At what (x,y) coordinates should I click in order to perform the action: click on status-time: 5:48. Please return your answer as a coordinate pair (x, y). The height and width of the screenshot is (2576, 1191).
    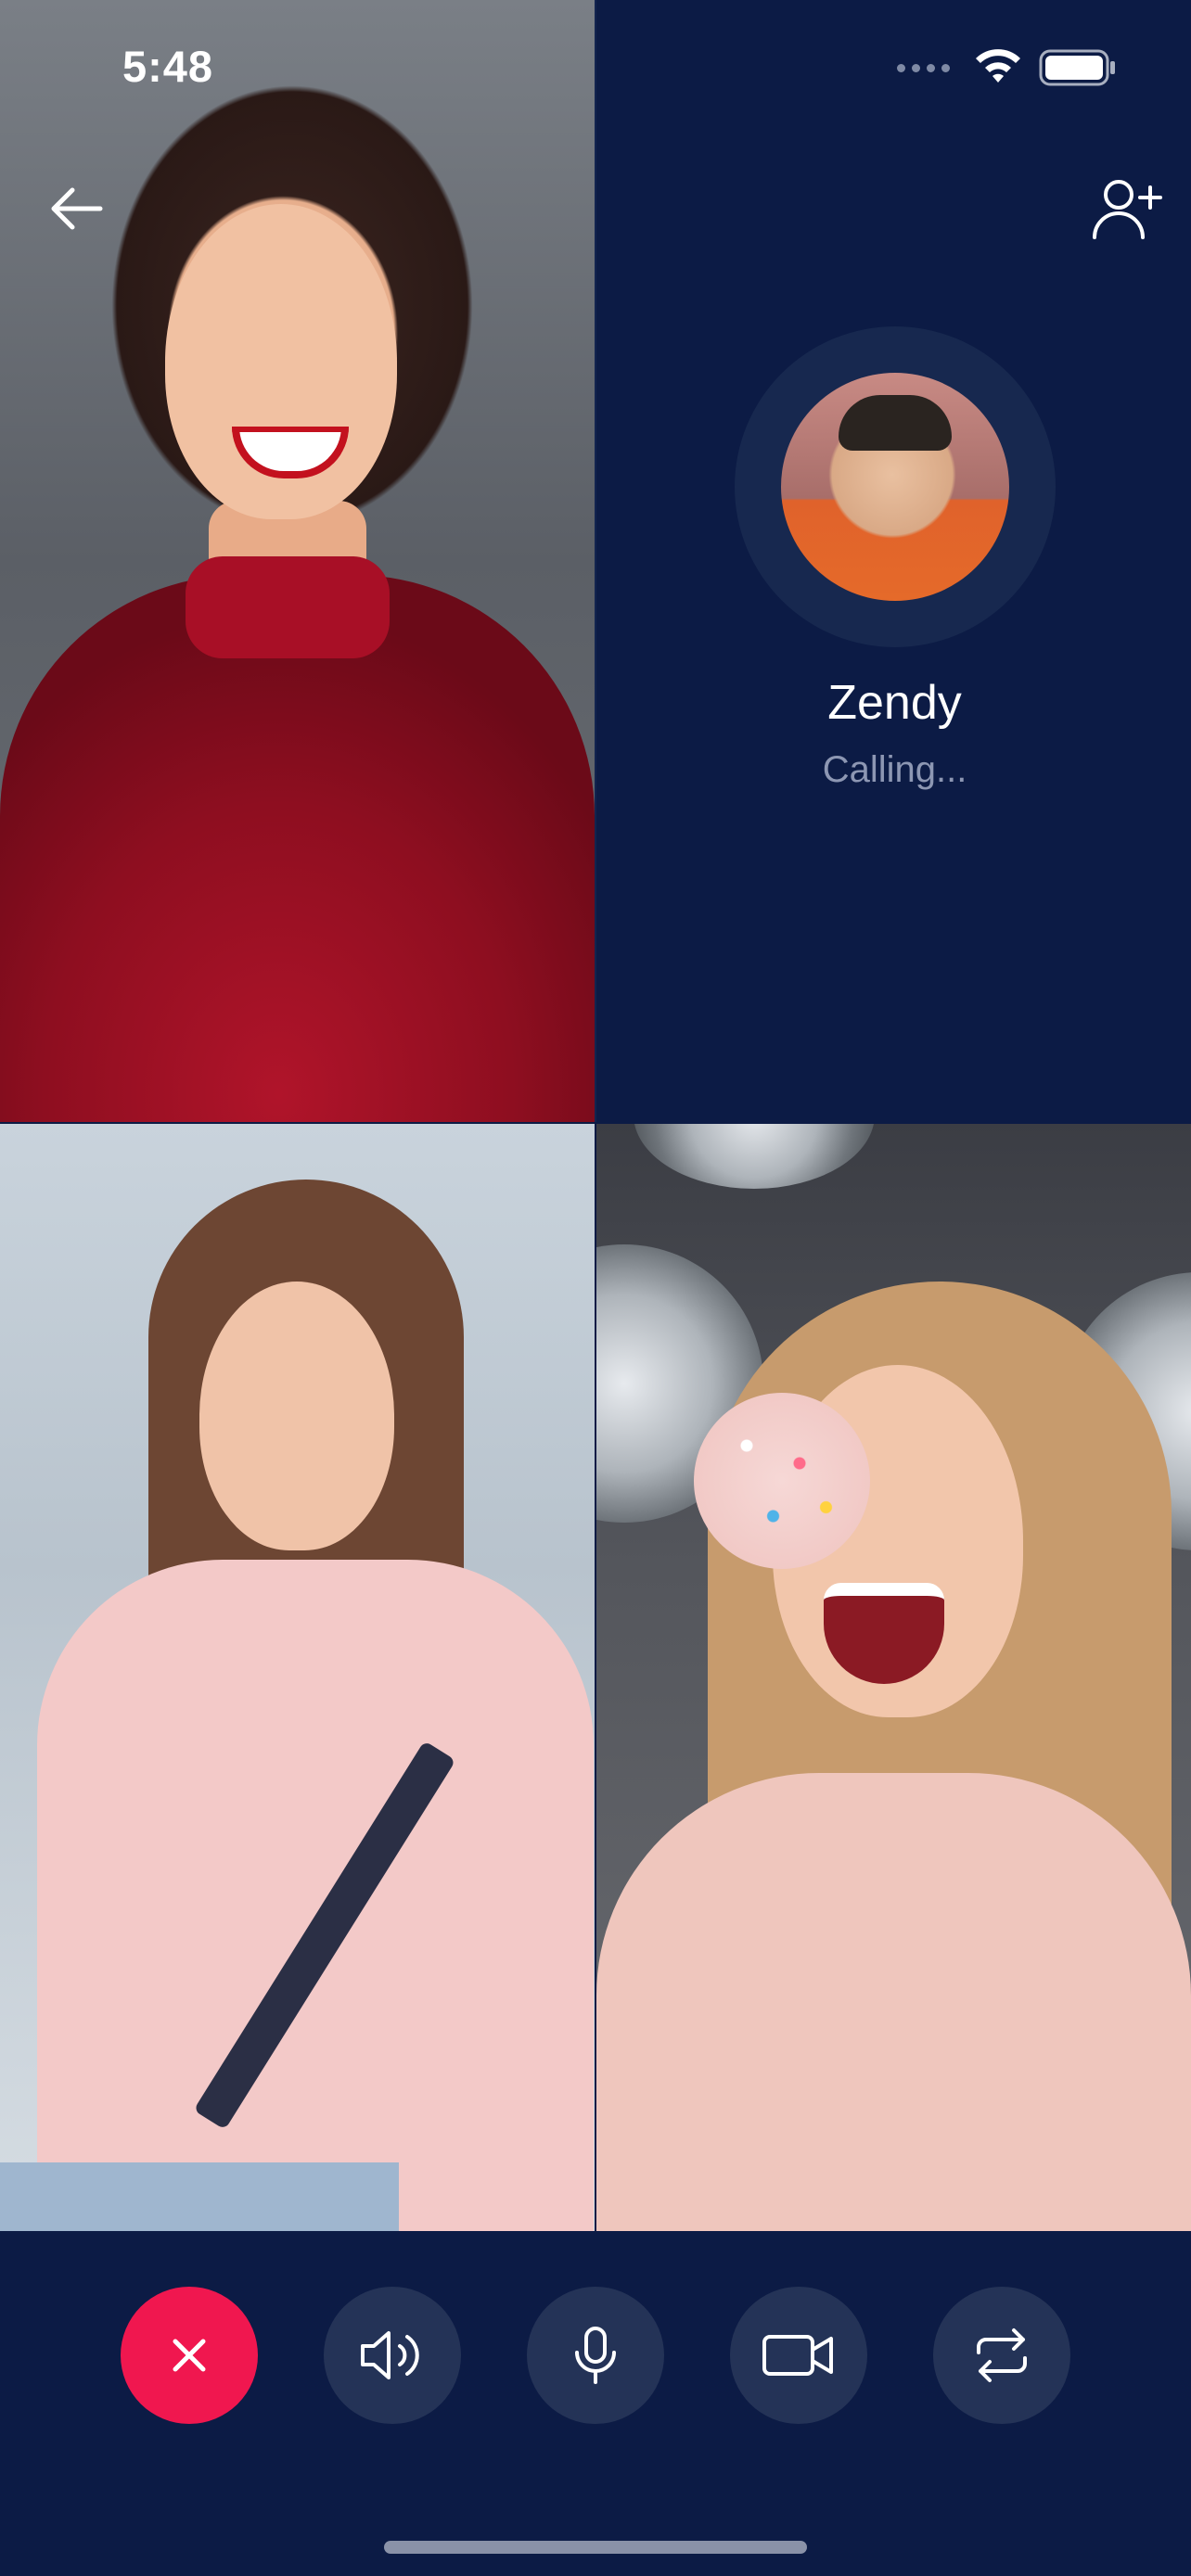
    Looking at the image, I should click on (168, 66).